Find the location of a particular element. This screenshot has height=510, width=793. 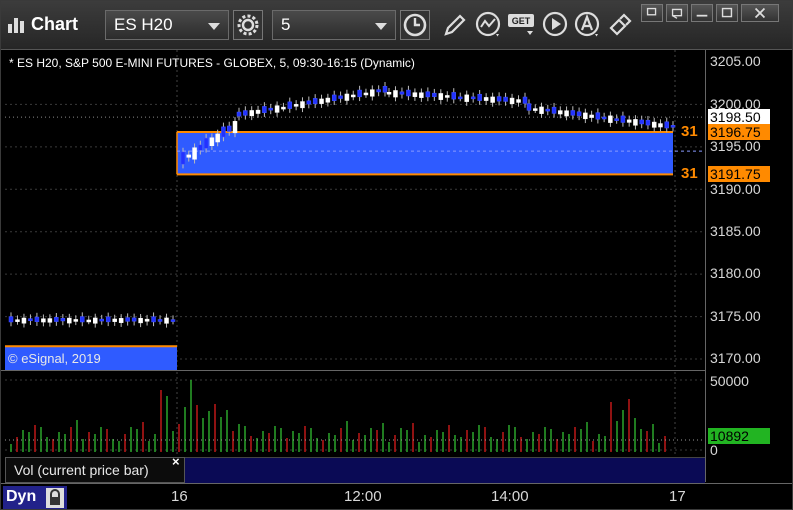

symbol-selector: ES H20 is located at coordinates (167, 25).